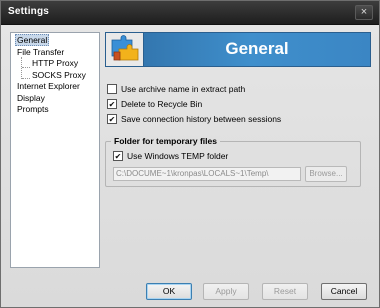 The width and height of the screenshot is (380, 308). I want to click on close-button: ×, so click(364, 12).